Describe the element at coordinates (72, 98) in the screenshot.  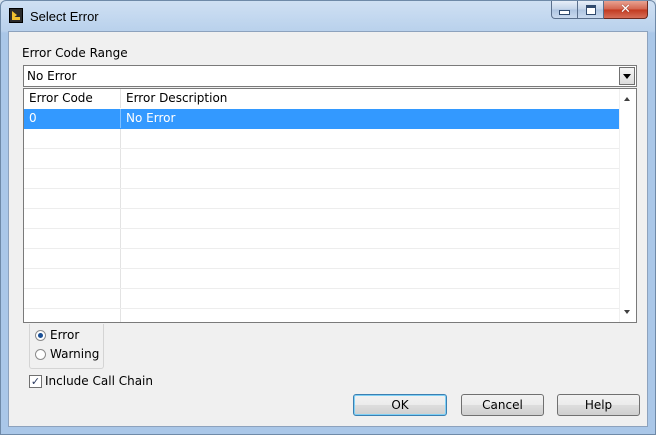
I see `column-header-error-code: Error Code` at that location.